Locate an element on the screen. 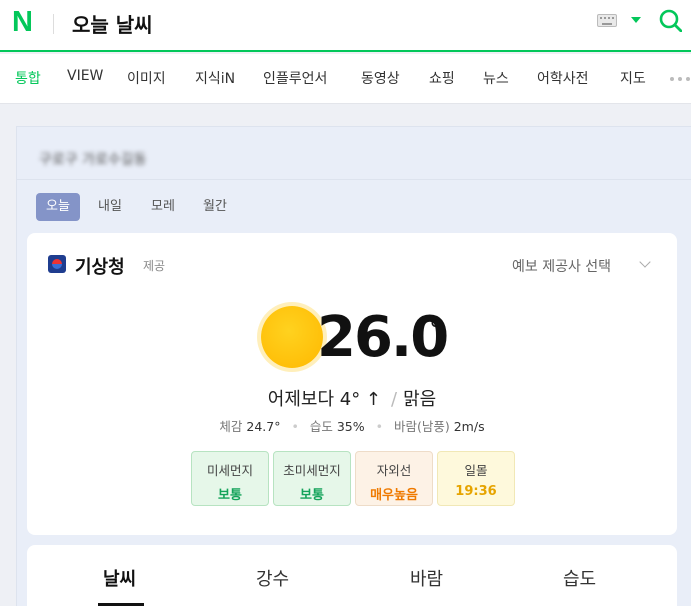 The image size is (691, 606). ultrafine-dust-chip: 초미세먼지 보통 is located at coordinates (312, 478).